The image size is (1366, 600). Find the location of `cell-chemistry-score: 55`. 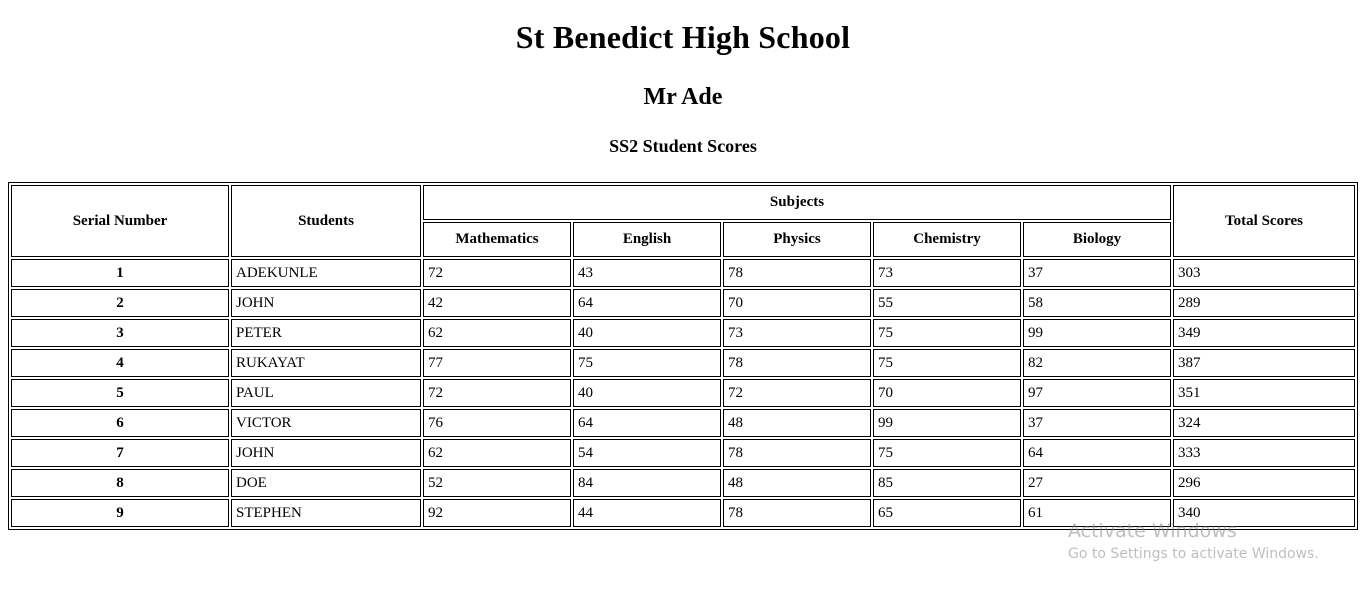

cell-chemistry-score: 55 is located at coordinates (947, 303).